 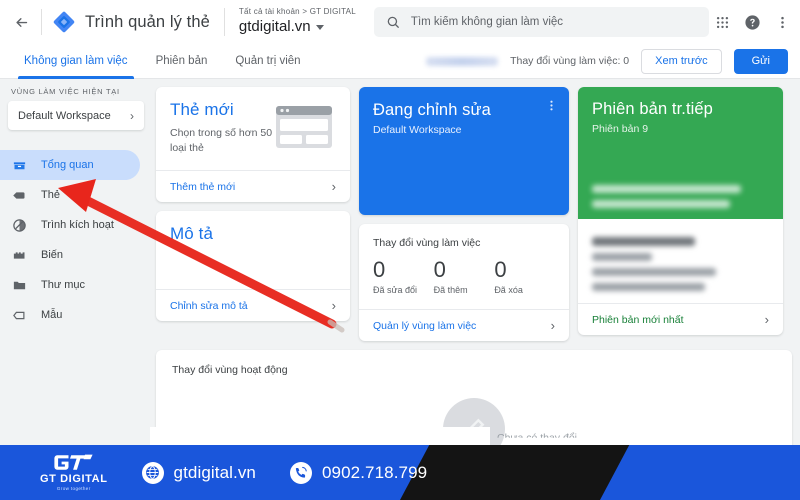 What do you see at coordinates (508, 290) in the screenshot?
I see `stat-deleted-label: Đã xóa` at bounding box center [508, 290].